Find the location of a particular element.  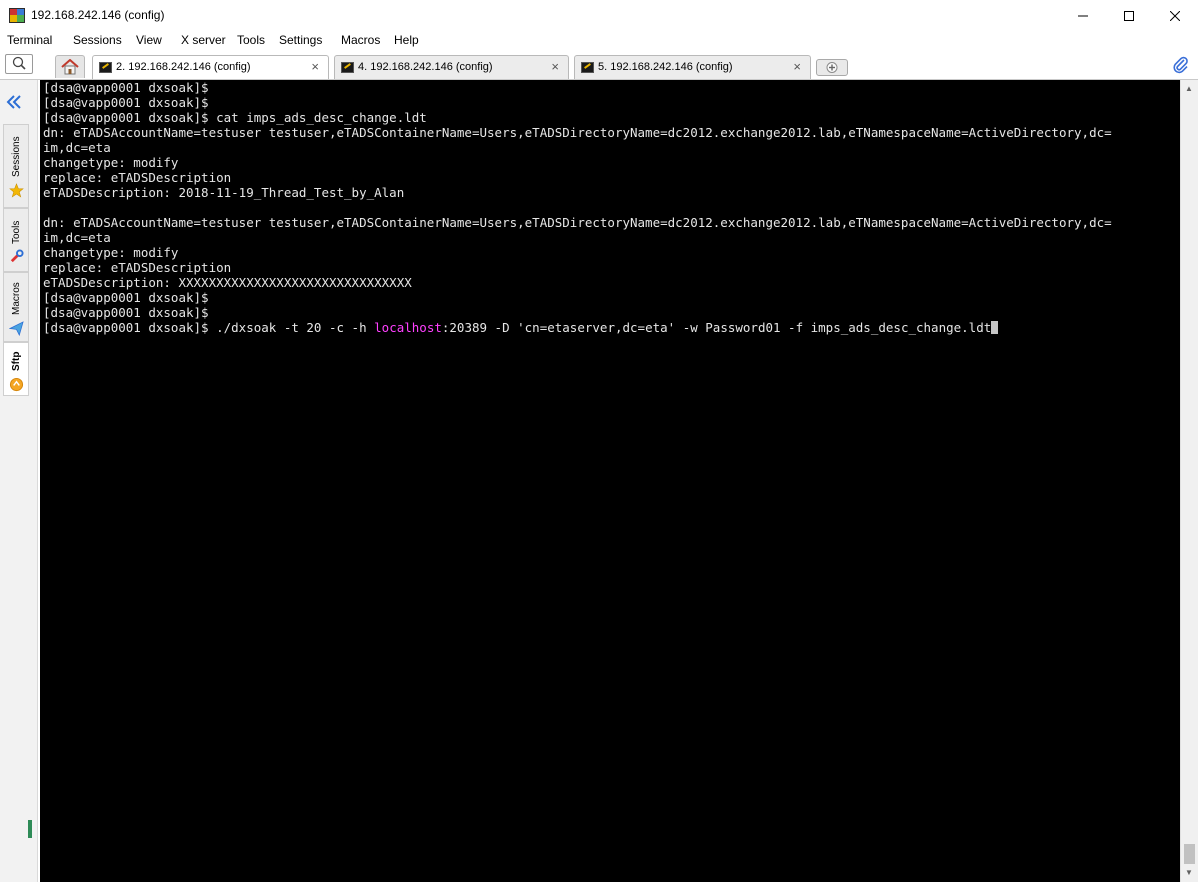

maximize-button is located at coordinates (1129, 15).